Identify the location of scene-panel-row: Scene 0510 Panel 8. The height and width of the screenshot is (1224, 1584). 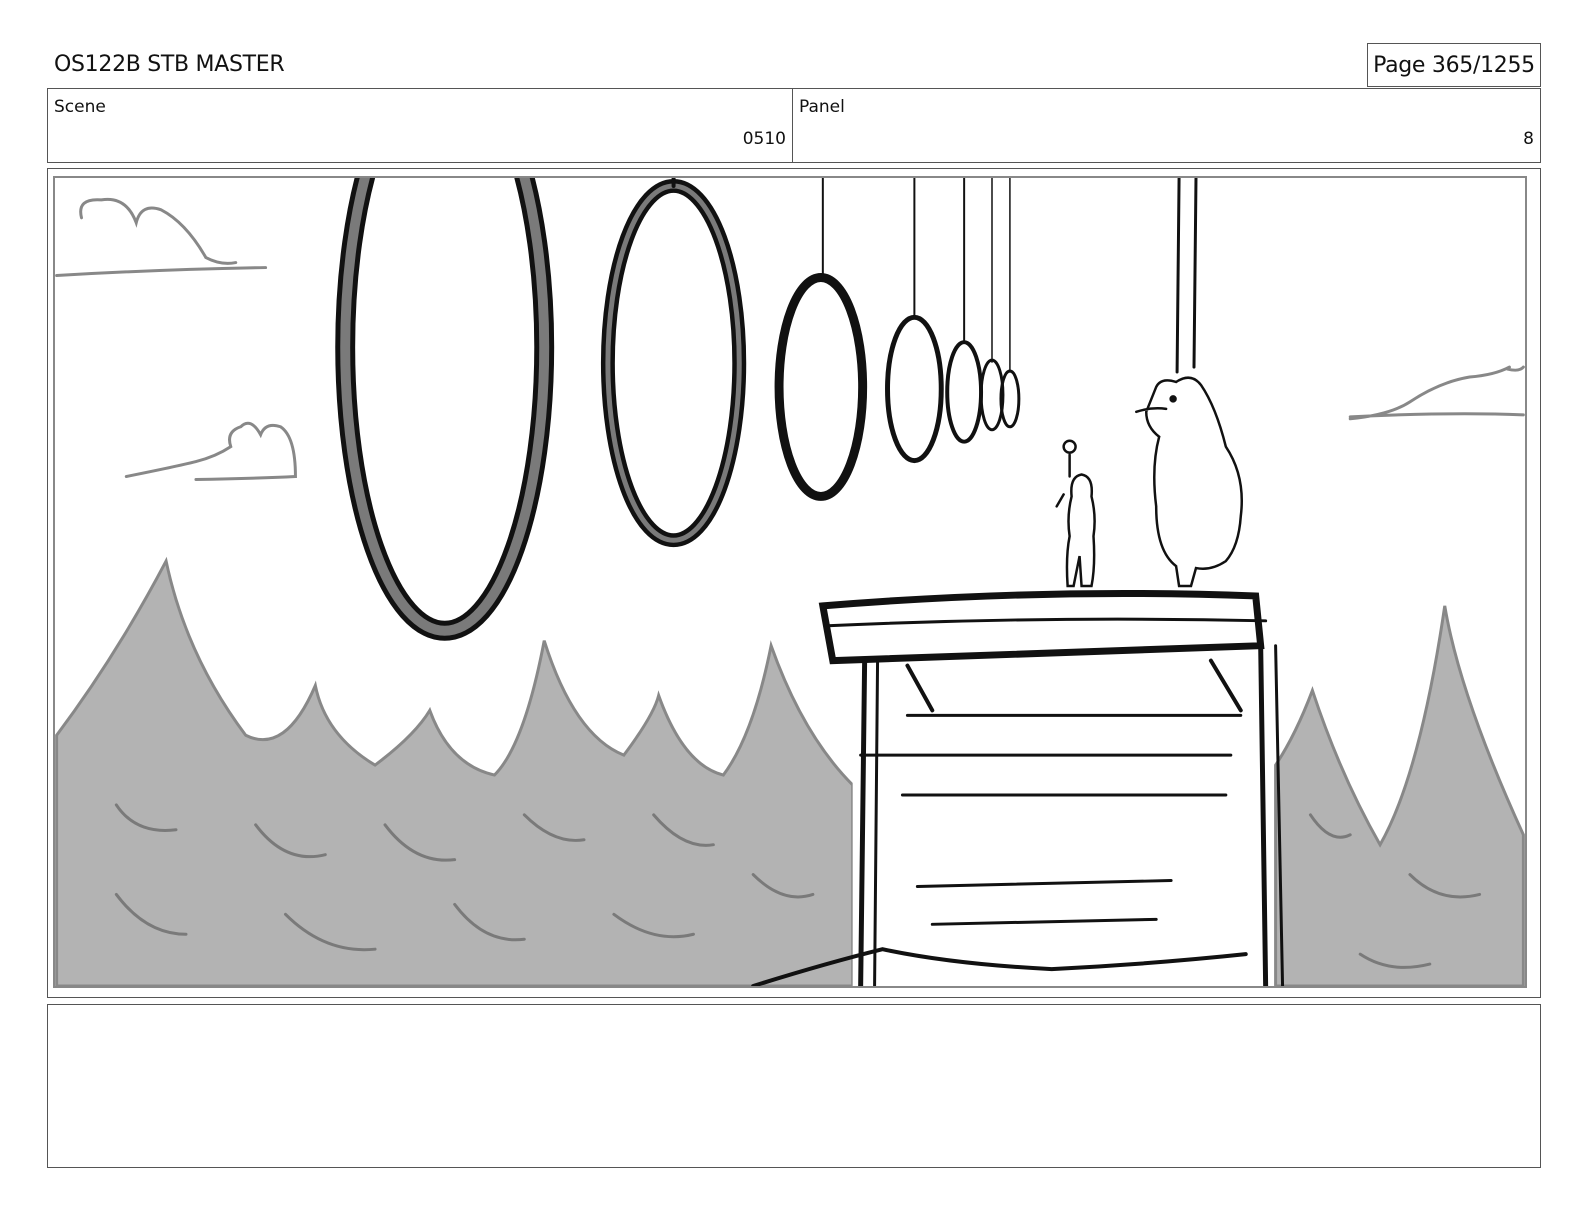
(794, 125).